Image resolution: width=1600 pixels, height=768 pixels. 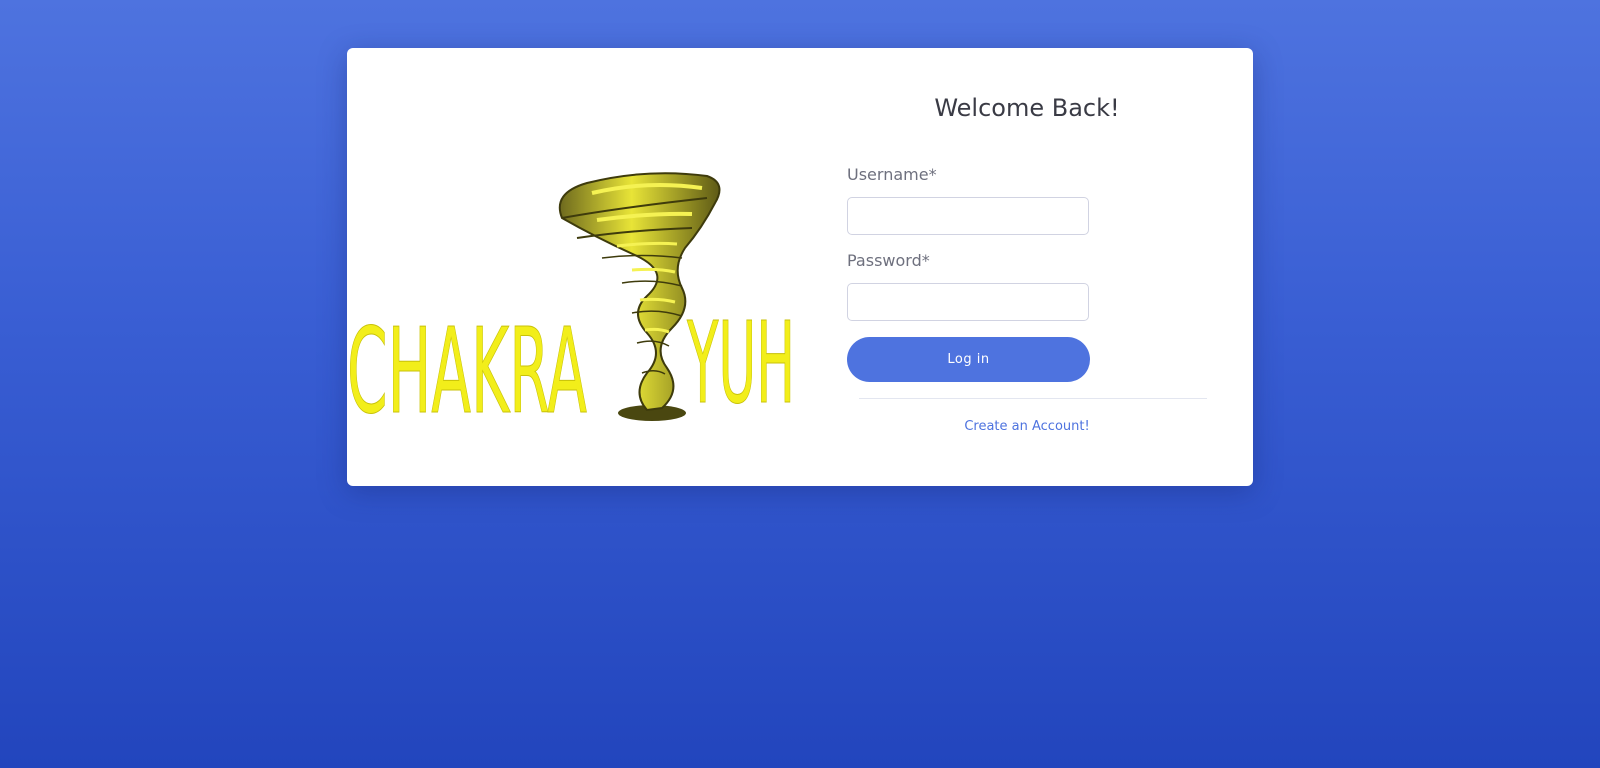 What do you see at coordinates (1027, 426) in the screenshot?
I see `create-account-link: Create an Account!` at bounding box center [1027, 426].